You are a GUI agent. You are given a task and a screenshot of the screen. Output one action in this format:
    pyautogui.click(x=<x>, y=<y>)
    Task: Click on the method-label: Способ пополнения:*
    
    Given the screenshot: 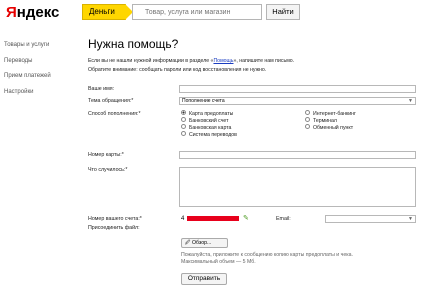 What is the action you would take?
    pyautogui.click(x=114, y=114)
    